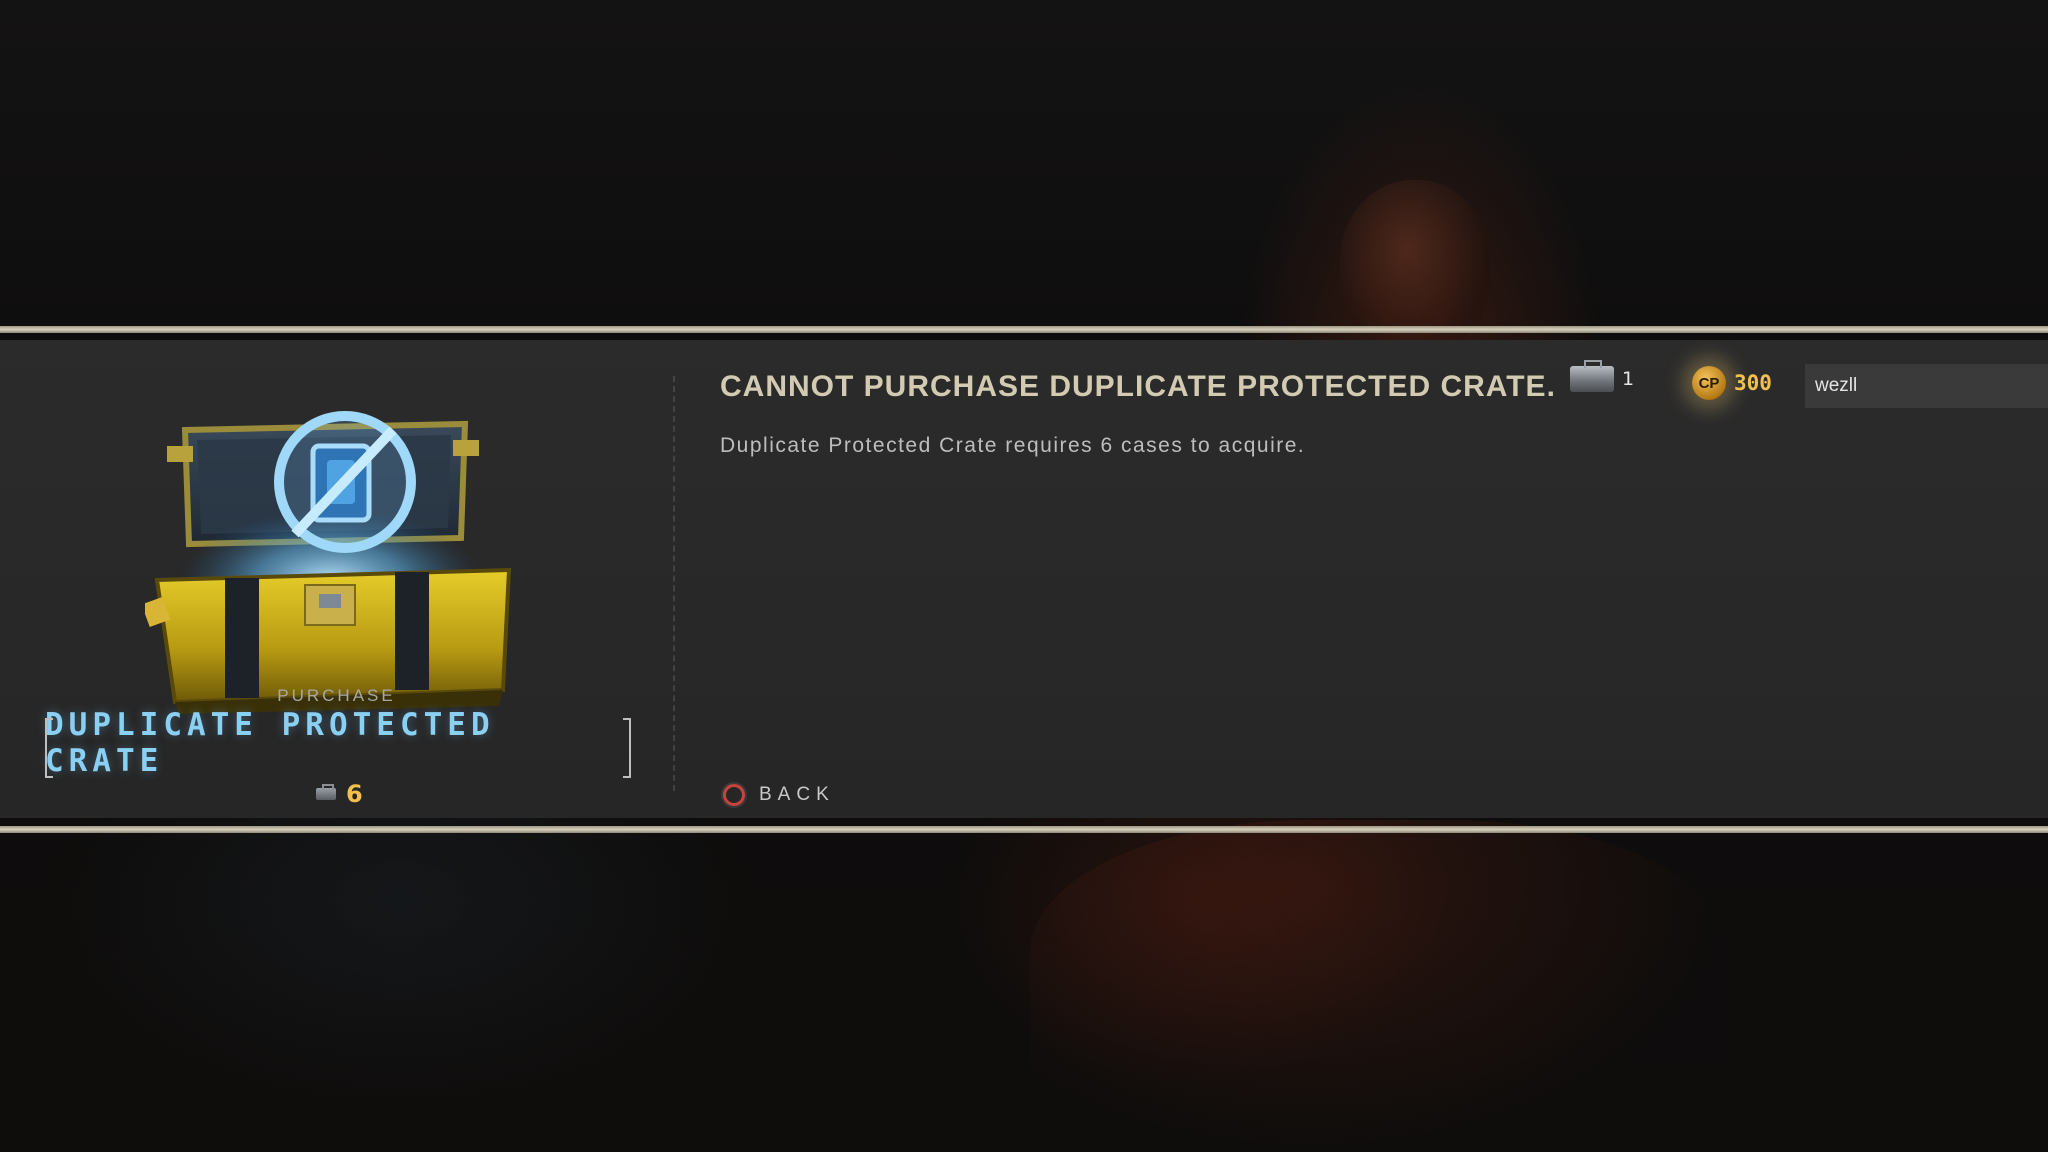  What do you see at coordinates (333, 565) in the screenshot?
I see `duplicate-protected-crate-icon` at bounding box center [333, 565].